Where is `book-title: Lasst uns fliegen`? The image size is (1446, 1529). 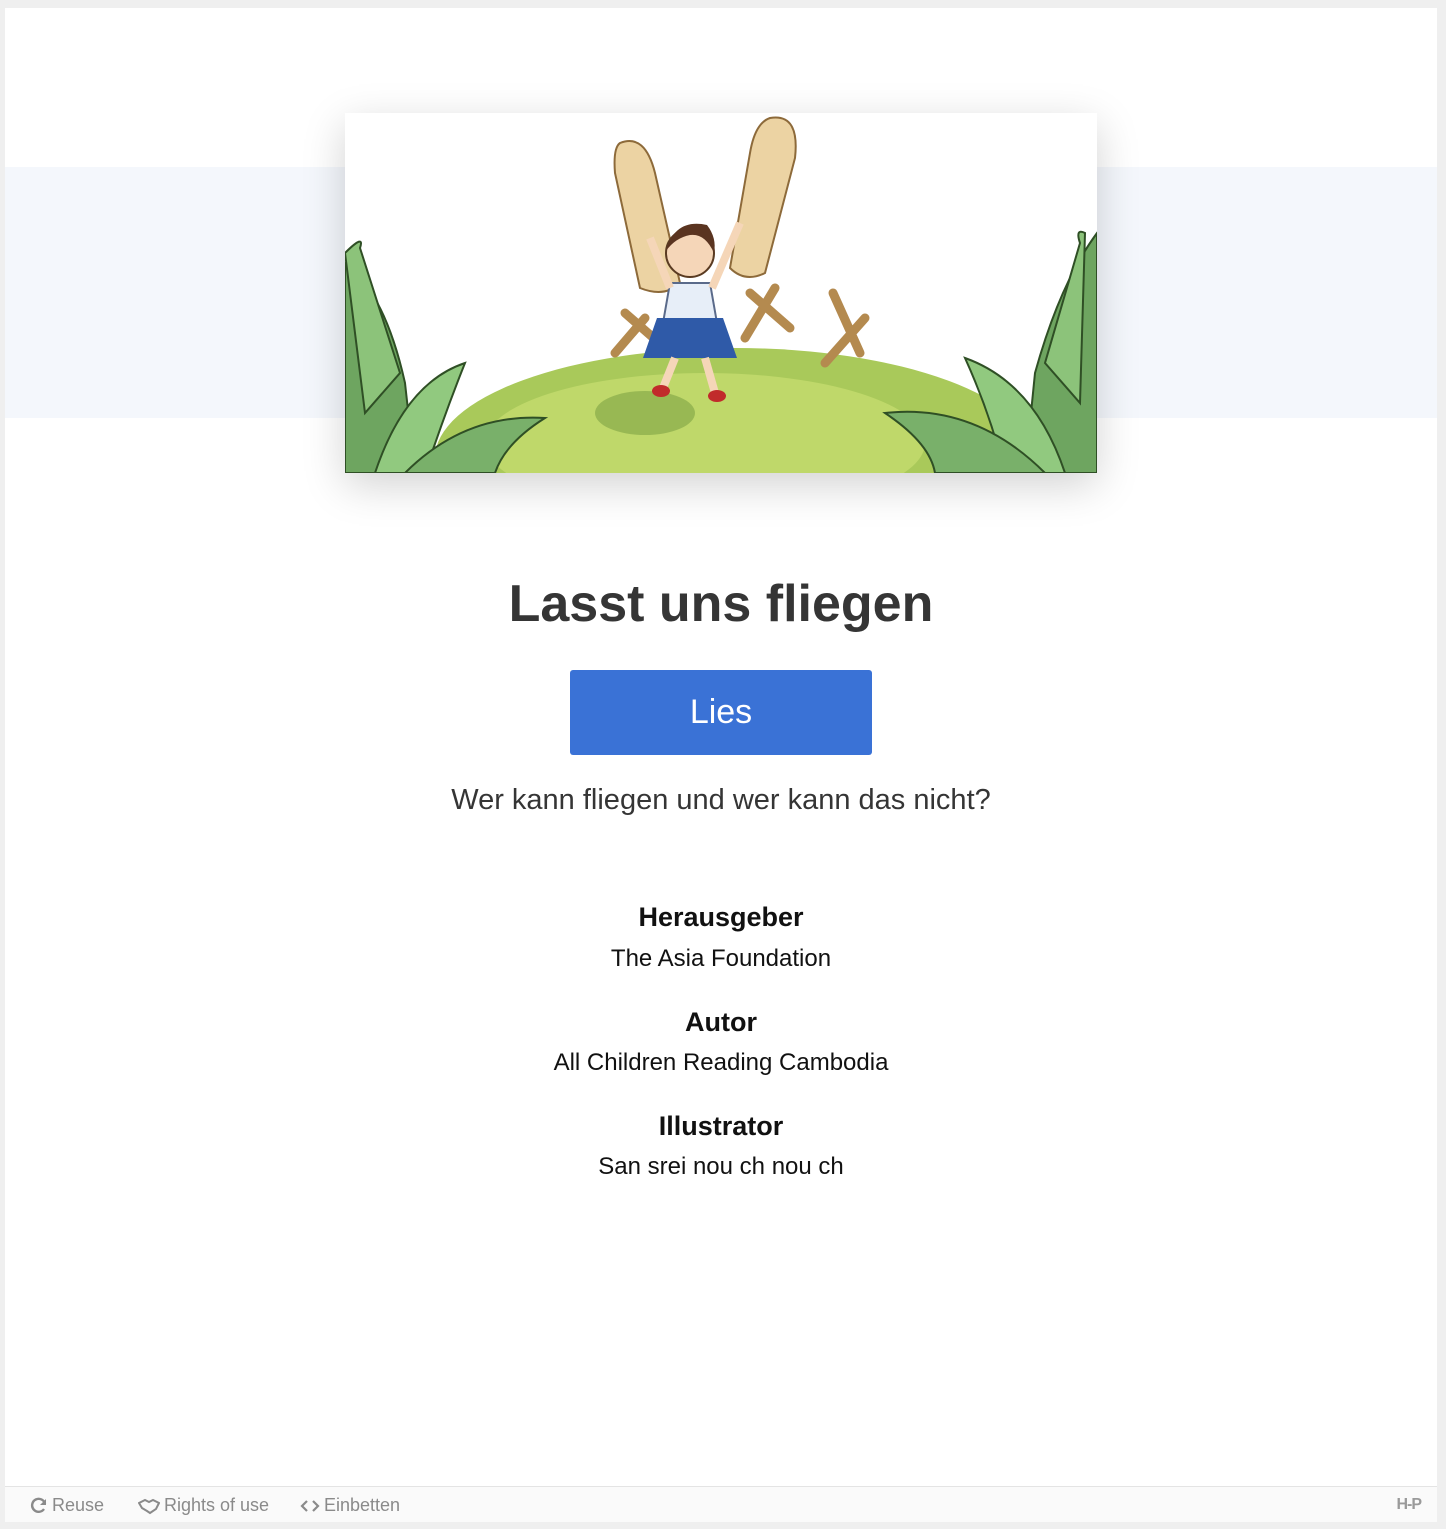 book-title: Lasst uns fliegen is located at coordinates (721, 604).